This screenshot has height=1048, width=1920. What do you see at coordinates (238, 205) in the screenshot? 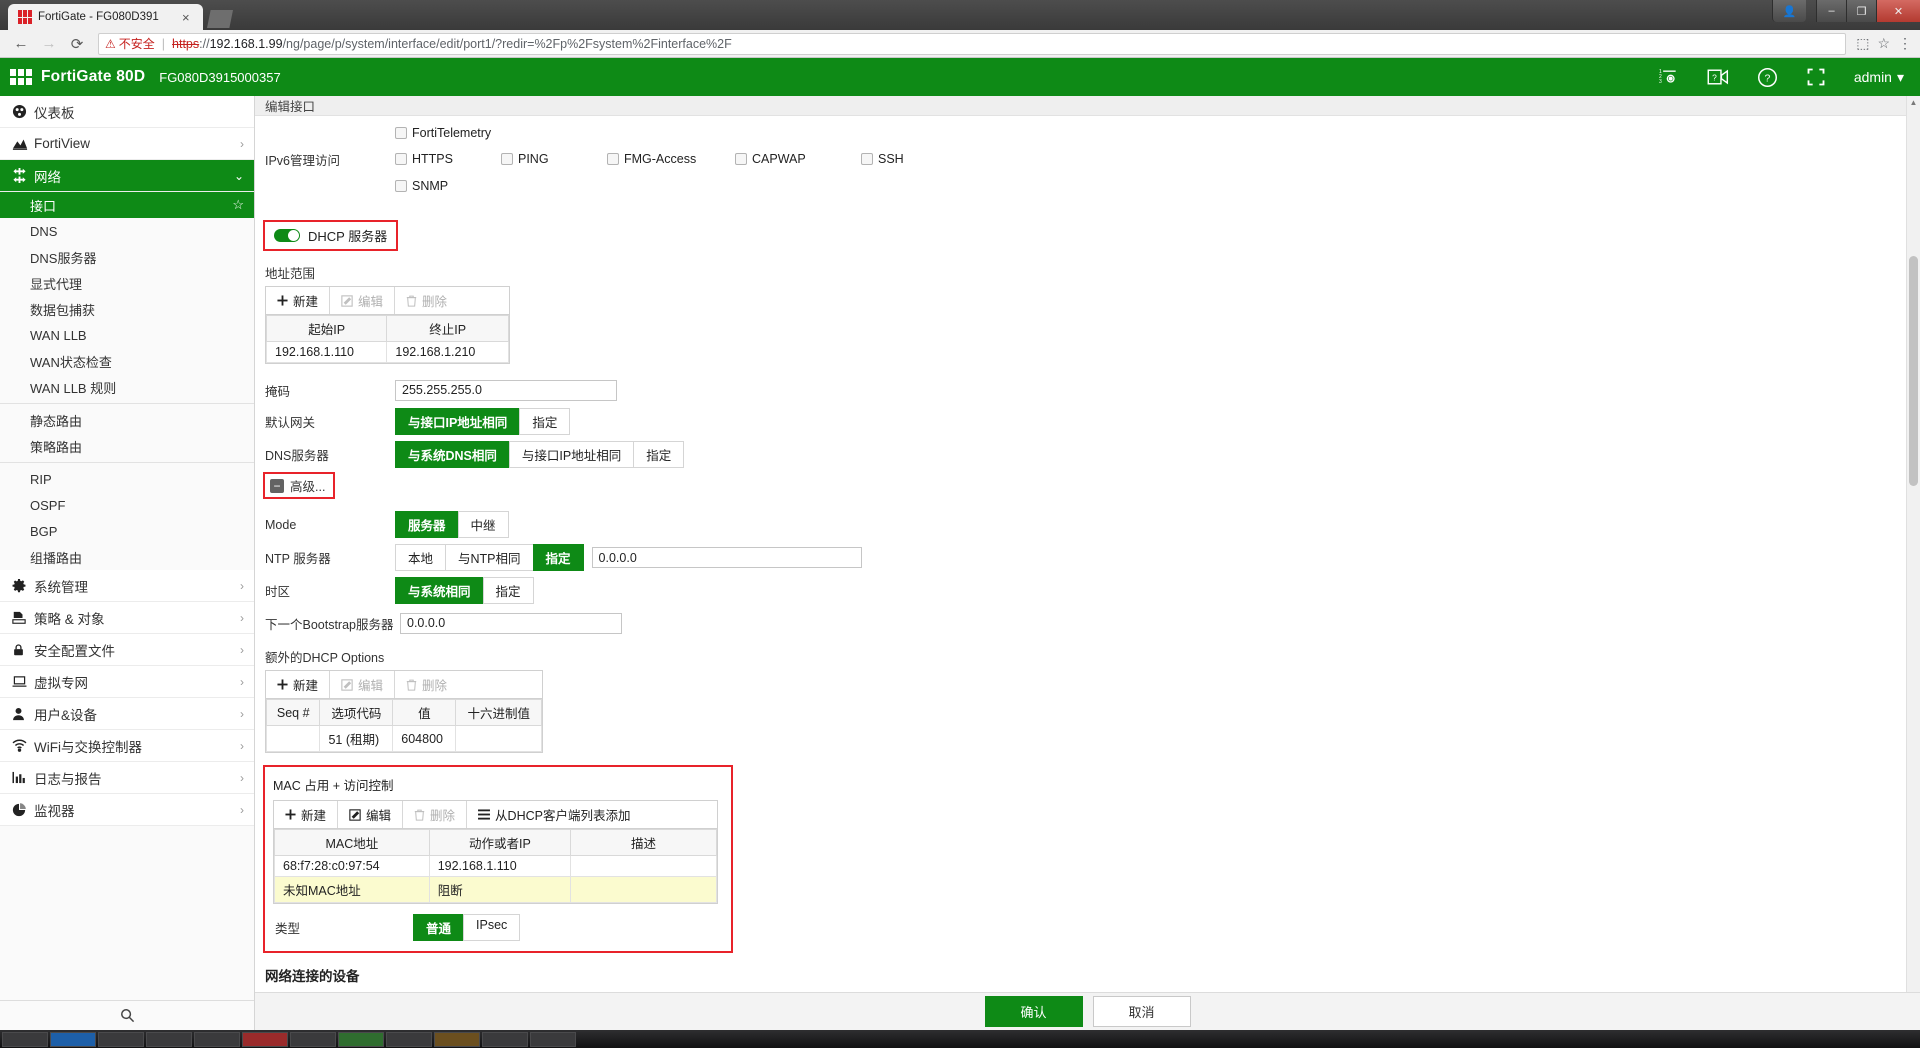
I see `favorite-star-icon: ☆` at bounding box center [238, 205].